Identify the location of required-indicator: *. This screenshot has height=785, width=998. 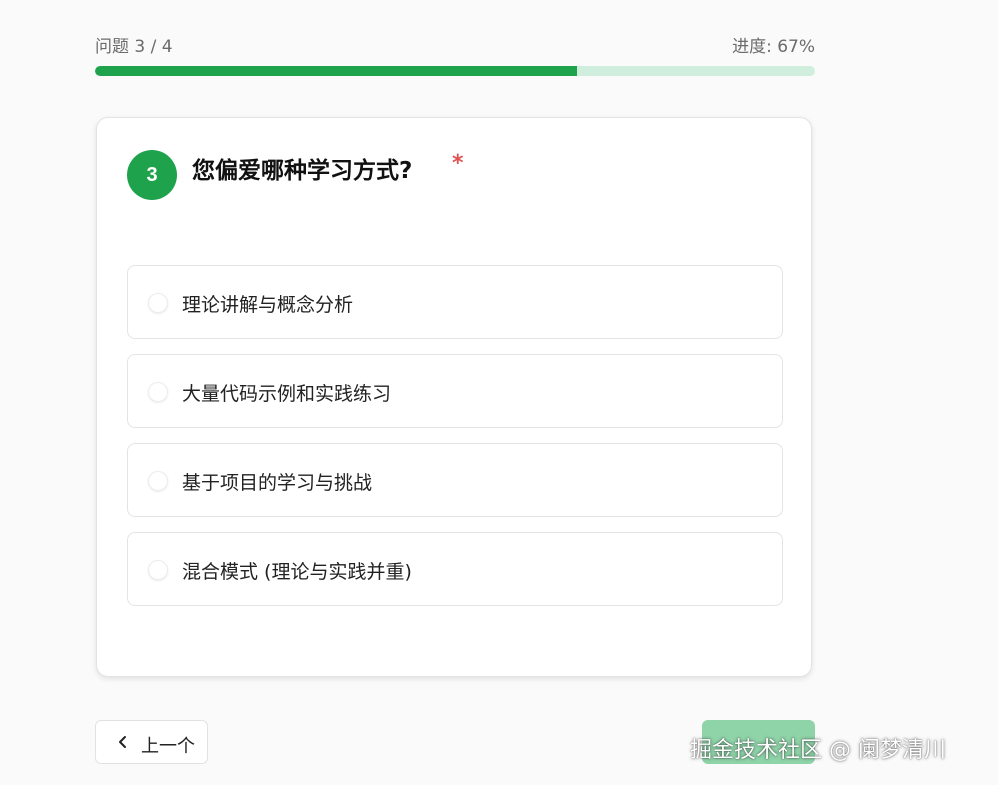
(458, 163).